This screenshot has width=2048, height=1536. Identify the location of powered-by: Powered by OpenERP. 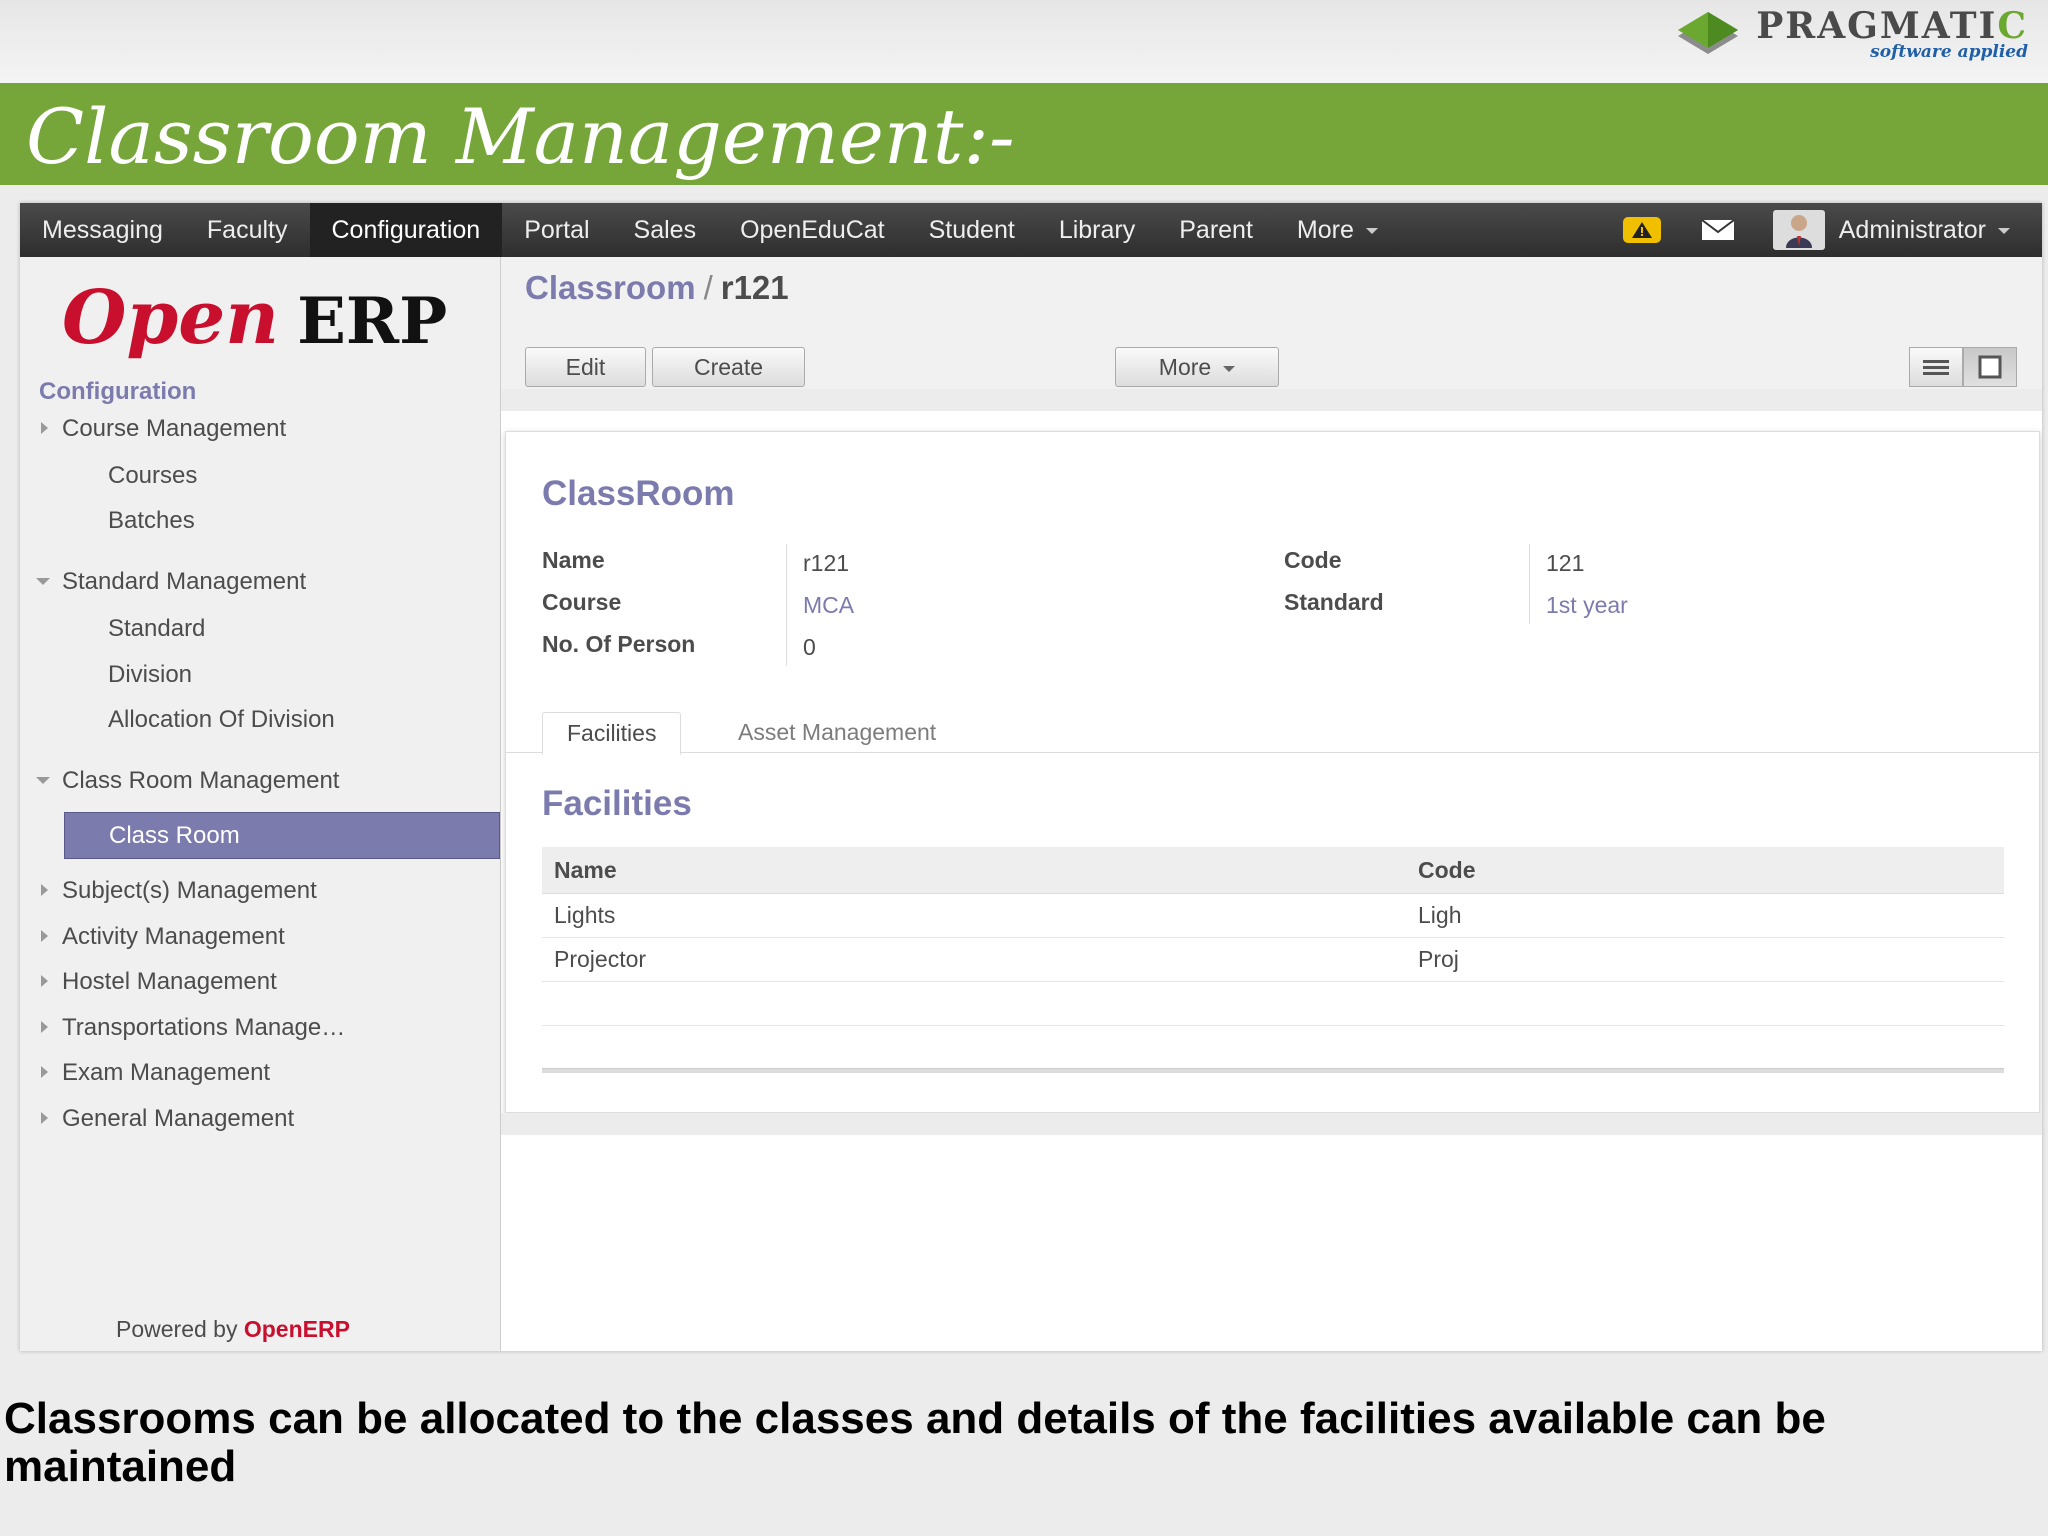
(233, 1329).